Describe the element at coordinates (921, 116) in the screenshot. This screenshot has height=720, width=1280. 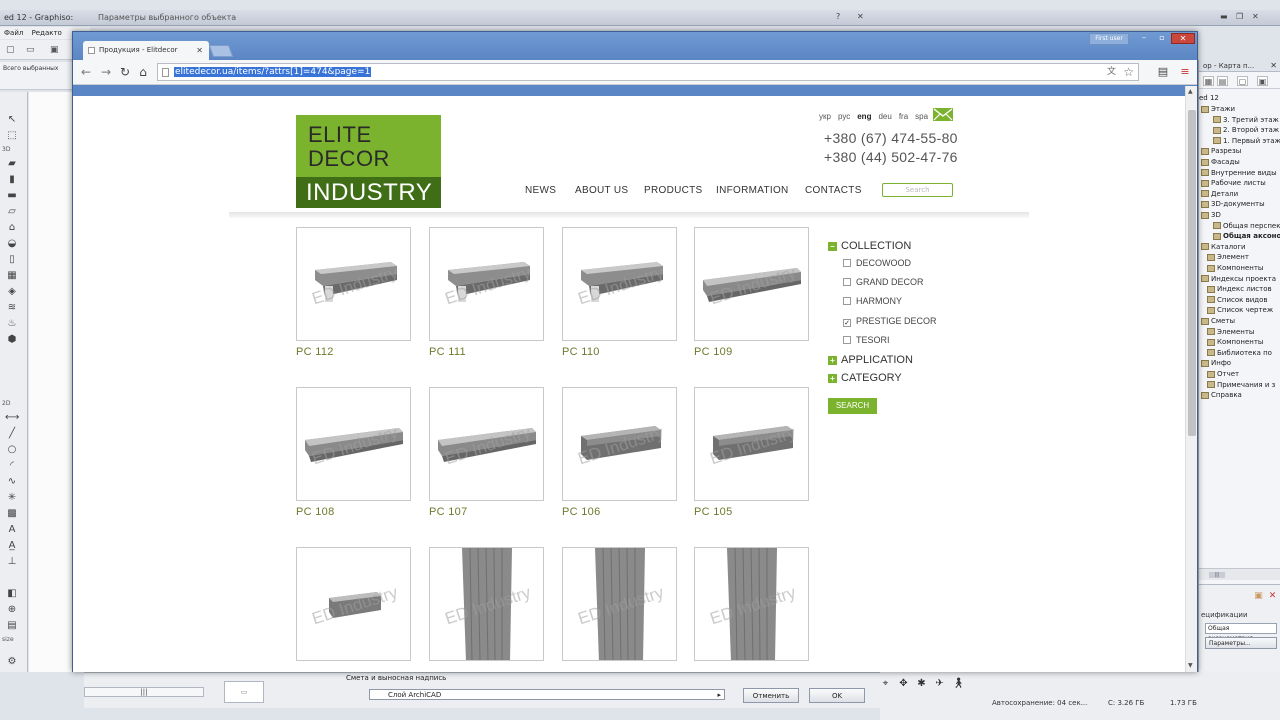
I see `language-5: spa` at that location.